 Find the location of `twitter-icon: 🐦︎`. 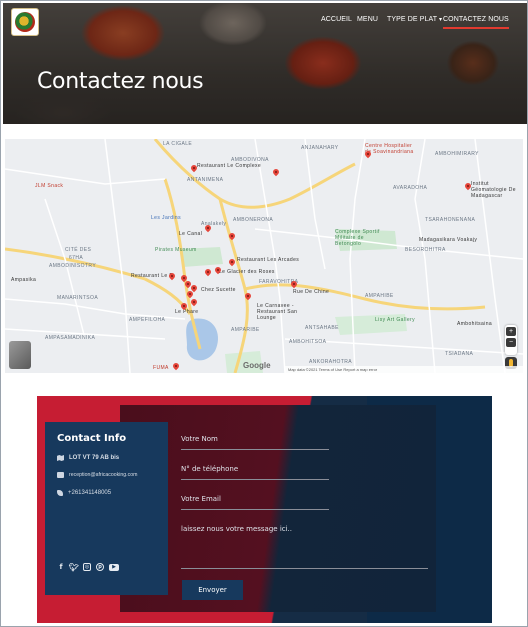

twitter-icon: 🐦︎ is located at coordinates (74, 567).